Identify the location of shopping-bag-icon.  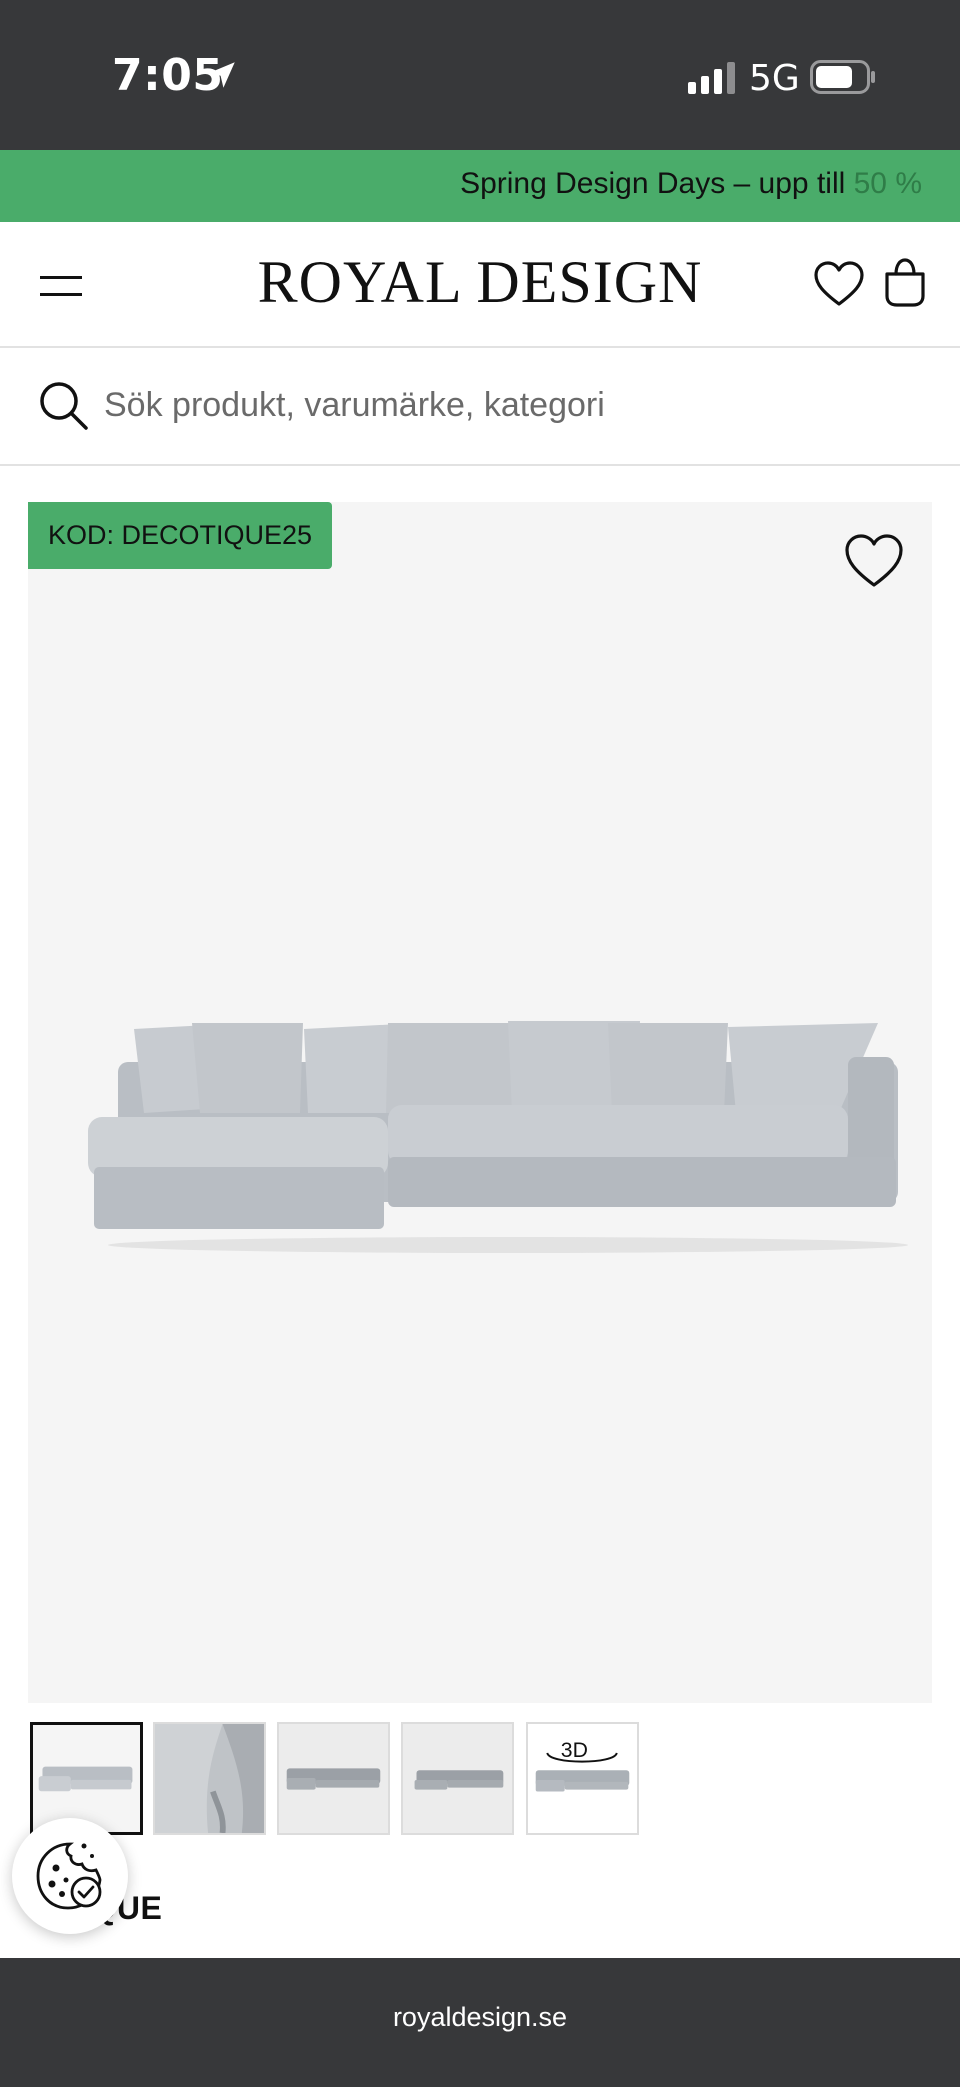
(905, 282).